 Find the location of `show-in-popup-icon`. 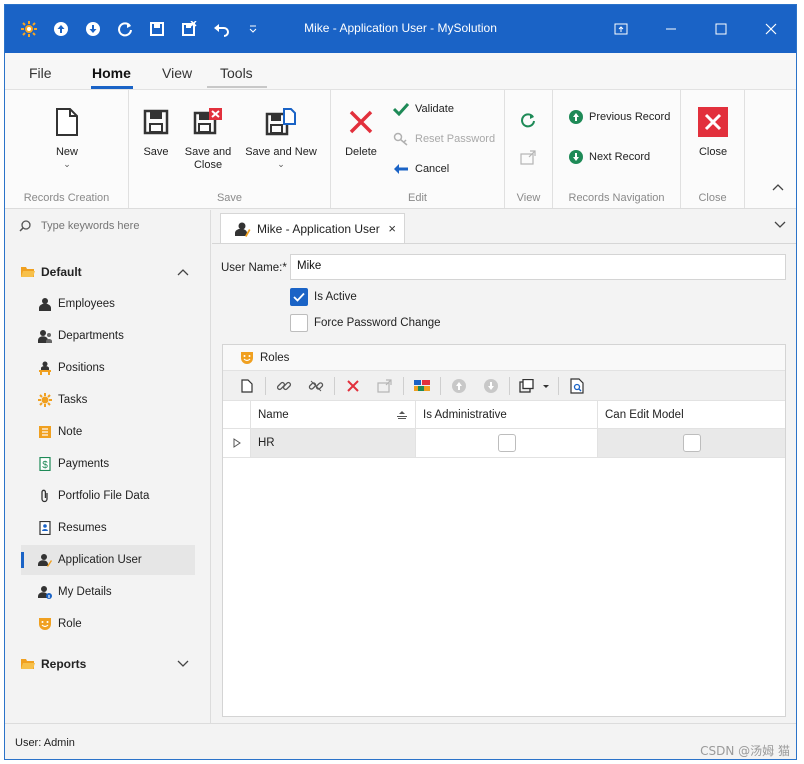

show-in-popup-icon is located at coordinates (528, 159).